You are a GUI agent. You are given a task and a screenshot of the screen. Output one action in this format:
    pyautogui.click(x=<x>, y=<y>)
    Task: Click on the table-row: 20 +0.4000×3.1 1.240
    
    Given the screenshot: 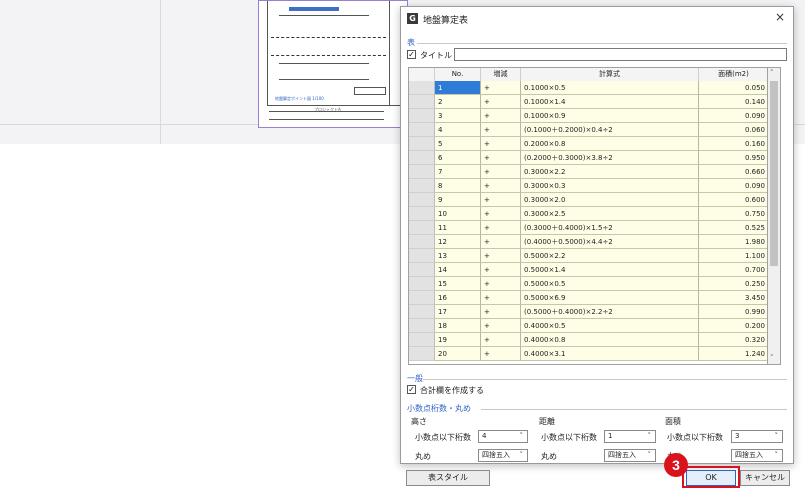 What is the action you would take?
    pyautogui.click(x=588, y=354)
    